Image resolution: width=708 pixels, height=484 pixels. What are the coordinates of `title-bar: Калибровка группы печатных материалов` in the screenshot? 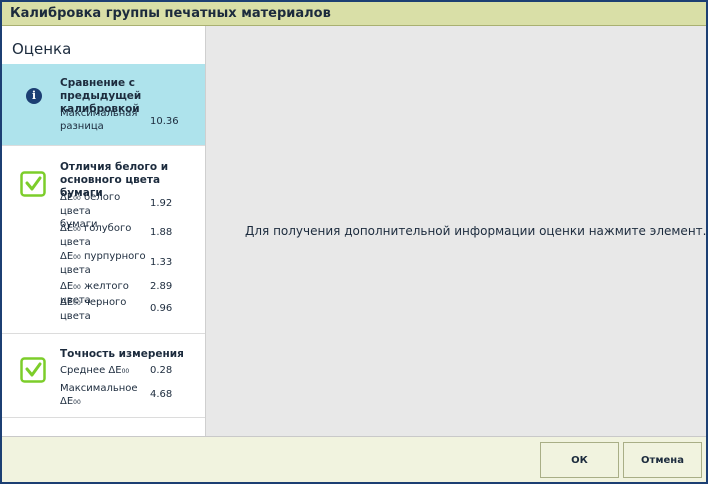 It's located at (354, 14).